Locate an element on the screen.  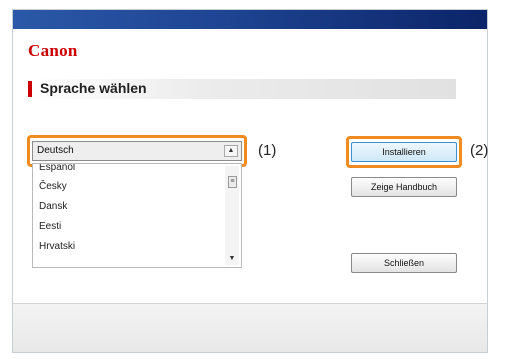
list-item: Dansk is located at coordinates (53, 206).